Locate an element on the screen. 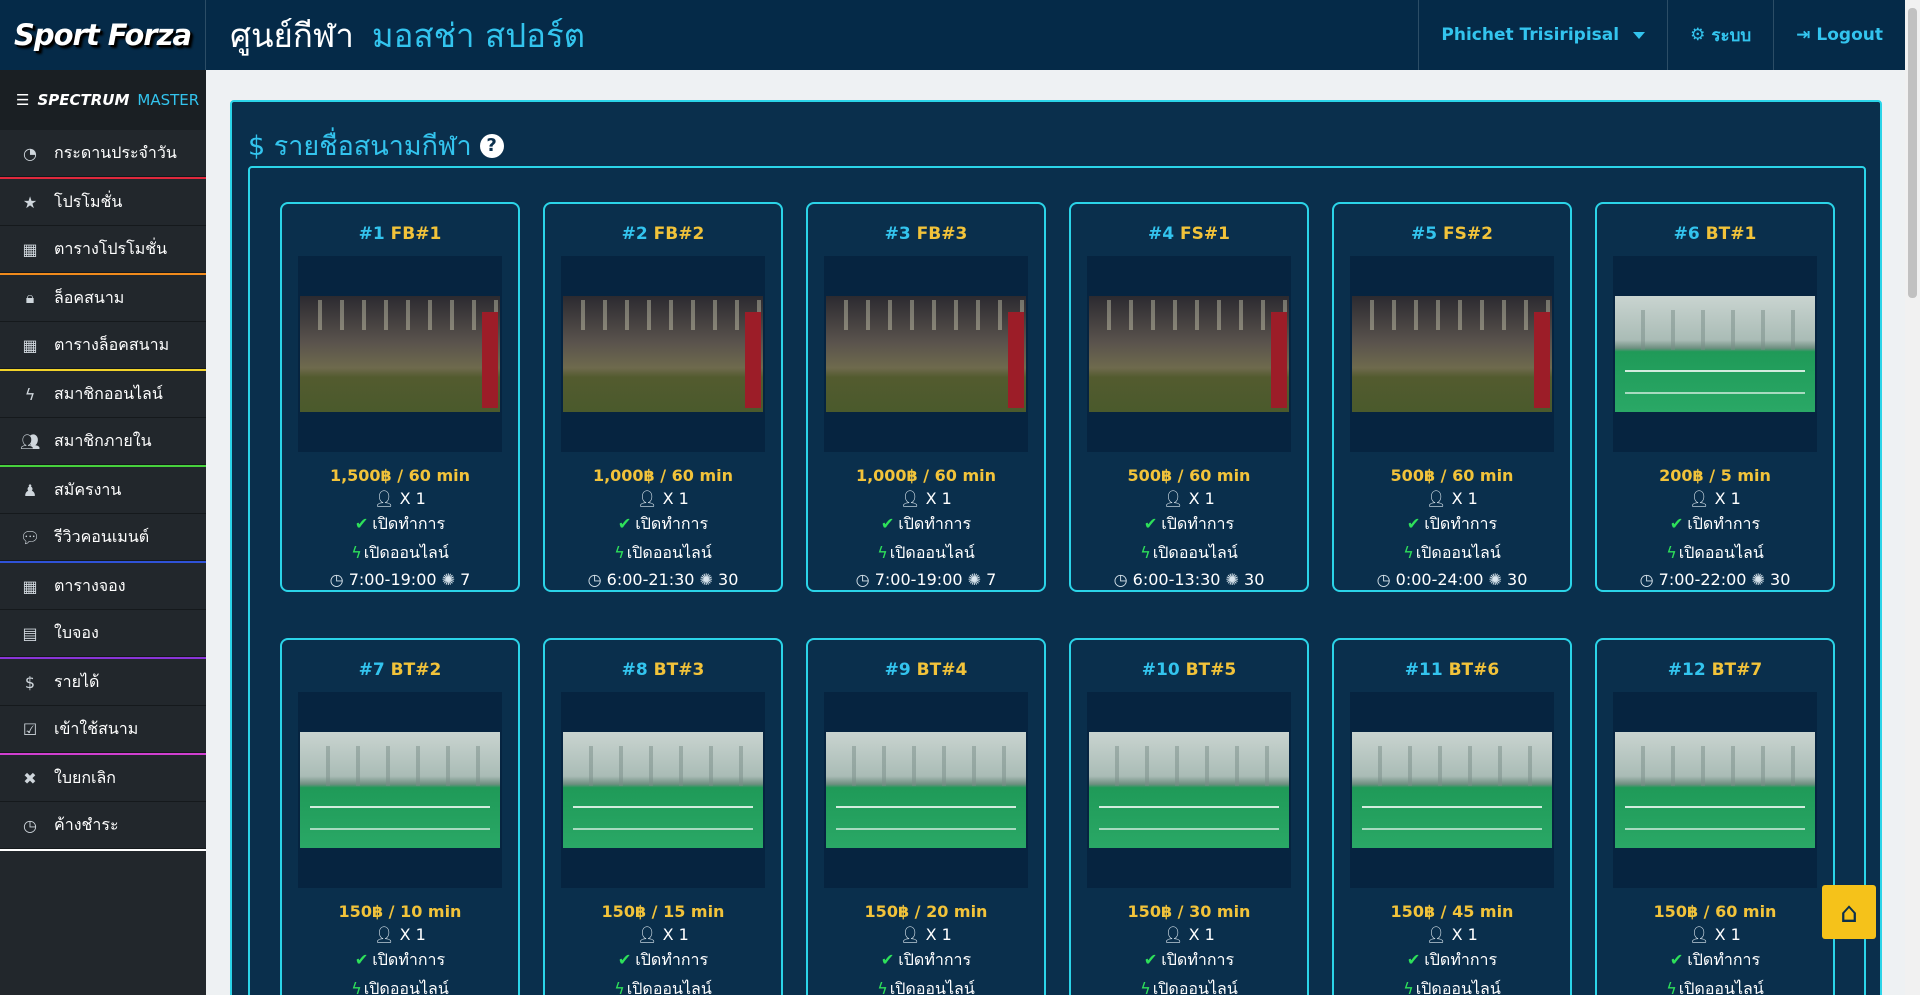 This screenshot has height=995, width=1920. home-icon: ⌂ is located at coordinates (1849, 912).